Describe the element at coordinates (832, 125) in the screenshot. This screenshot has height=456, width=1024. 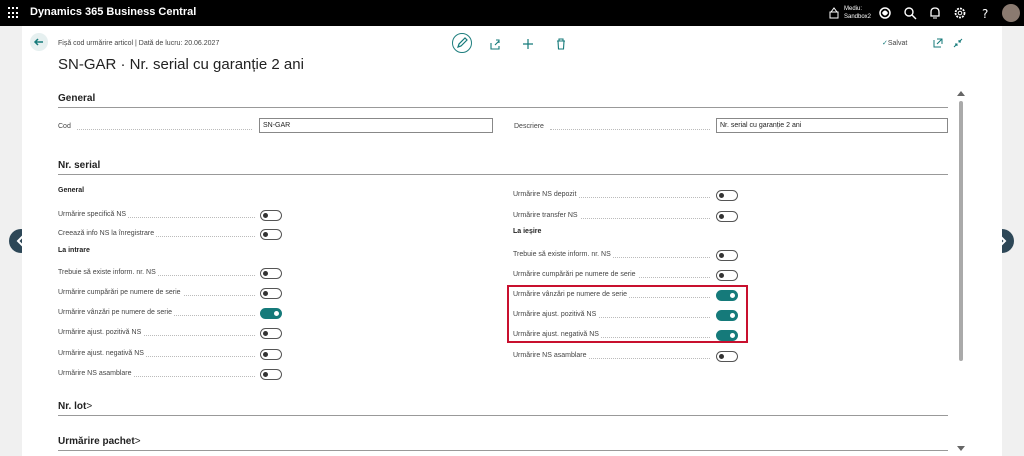
I see `descriere-field: Nr. serial cu garanție 2 ani` at that location.